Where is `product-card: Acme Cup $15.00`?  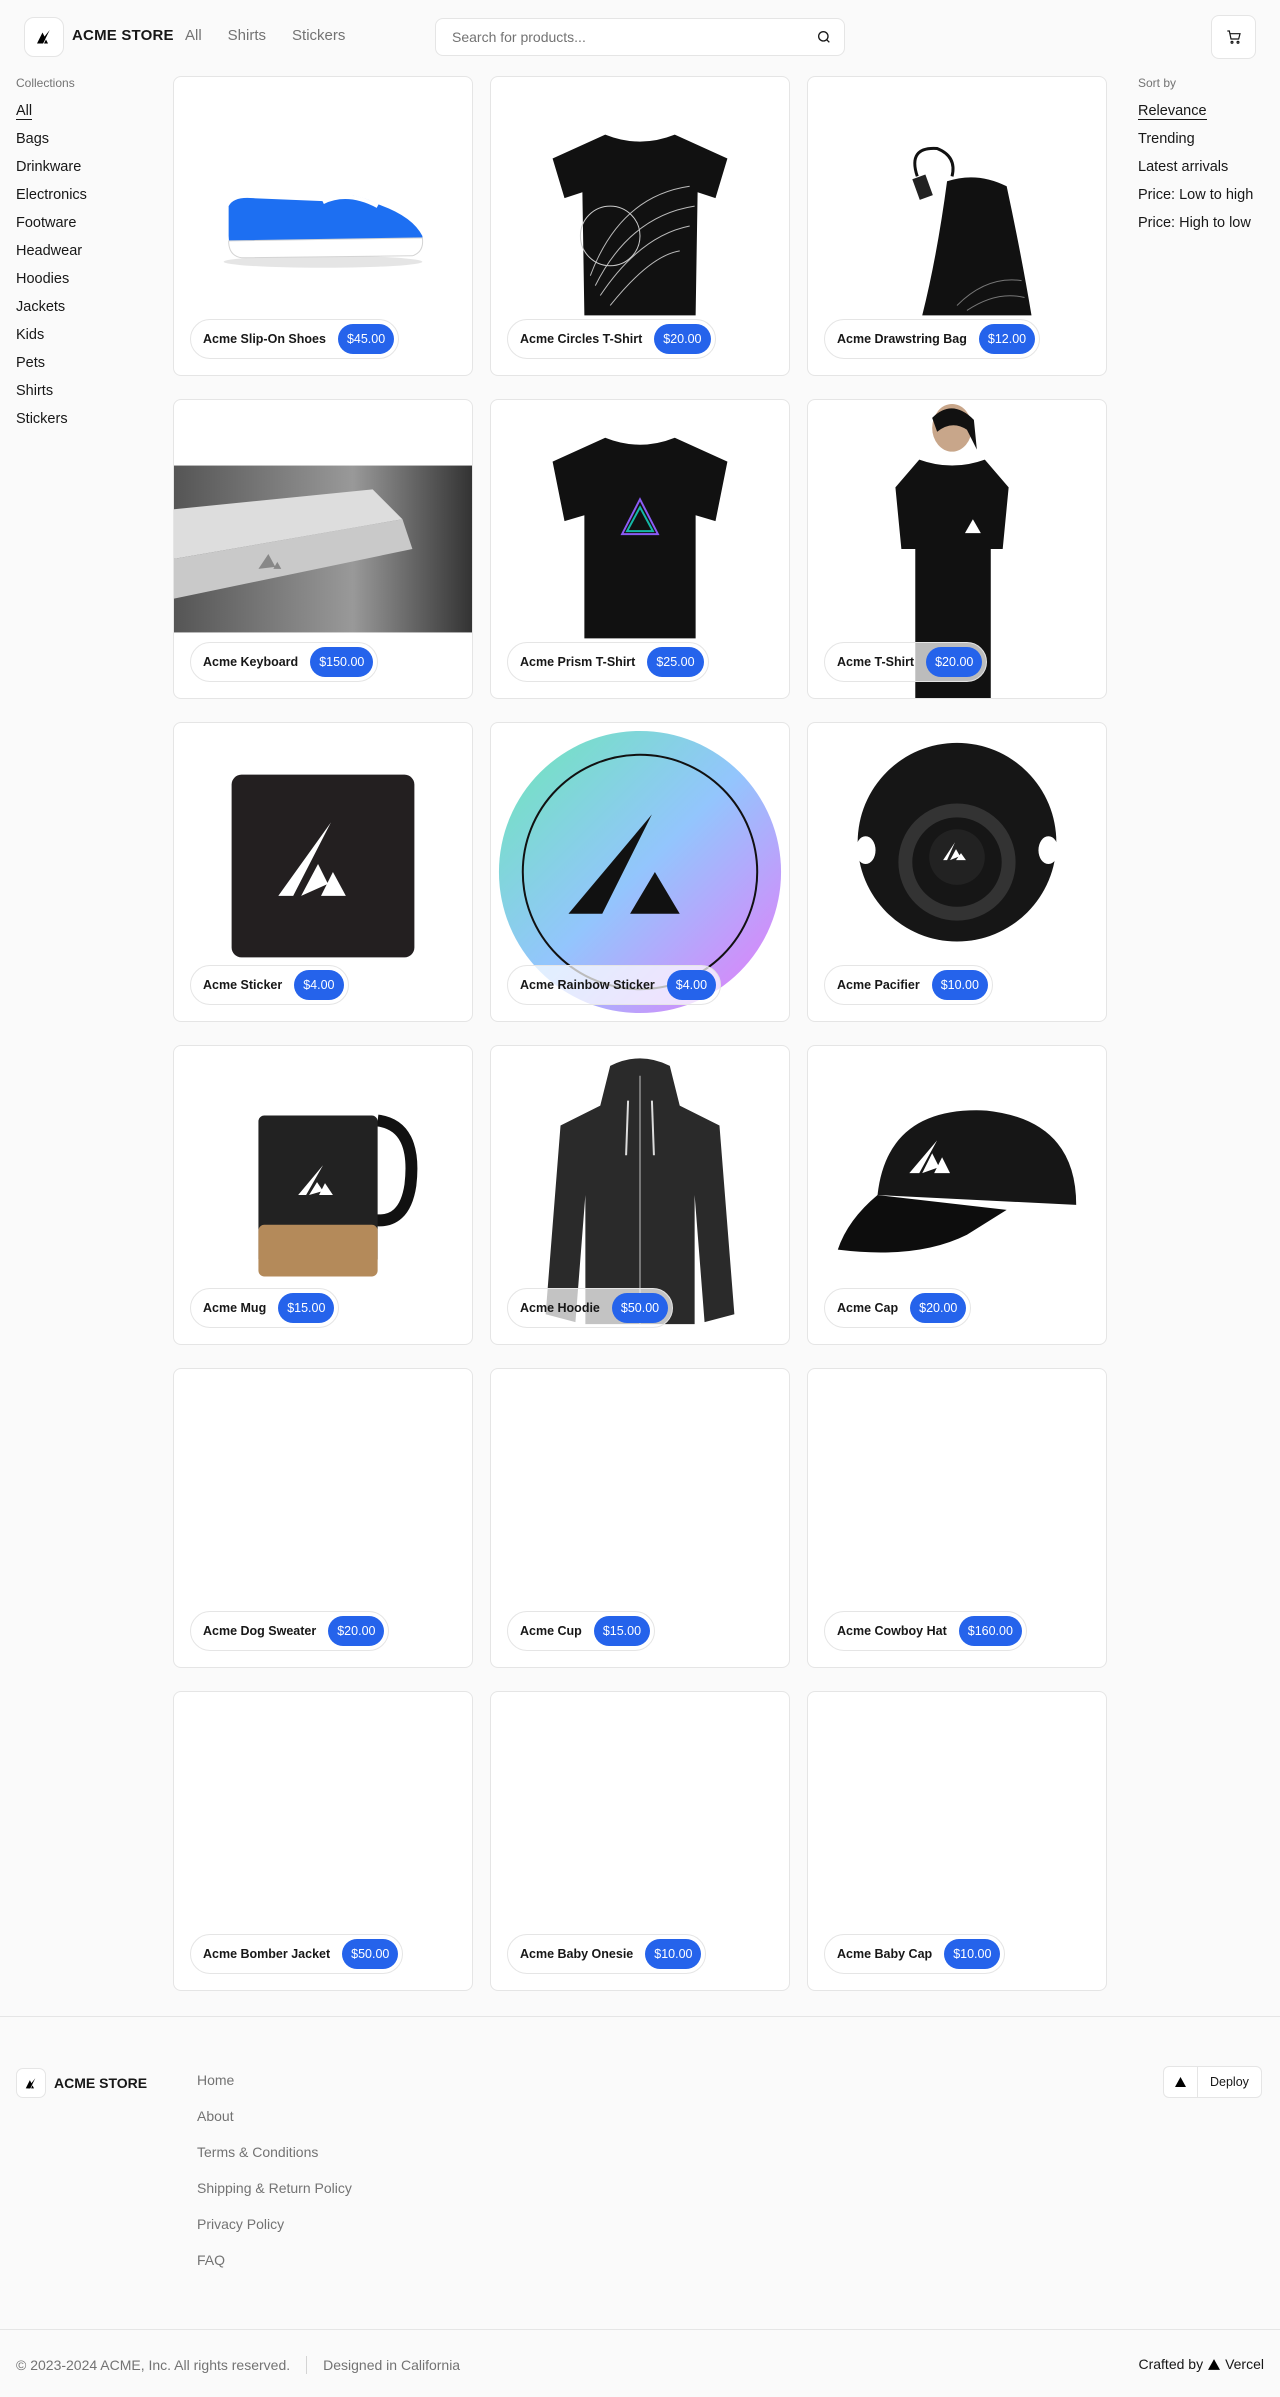 product-card: Acme Cup $15.00 is located at coordinates (640, 1518).